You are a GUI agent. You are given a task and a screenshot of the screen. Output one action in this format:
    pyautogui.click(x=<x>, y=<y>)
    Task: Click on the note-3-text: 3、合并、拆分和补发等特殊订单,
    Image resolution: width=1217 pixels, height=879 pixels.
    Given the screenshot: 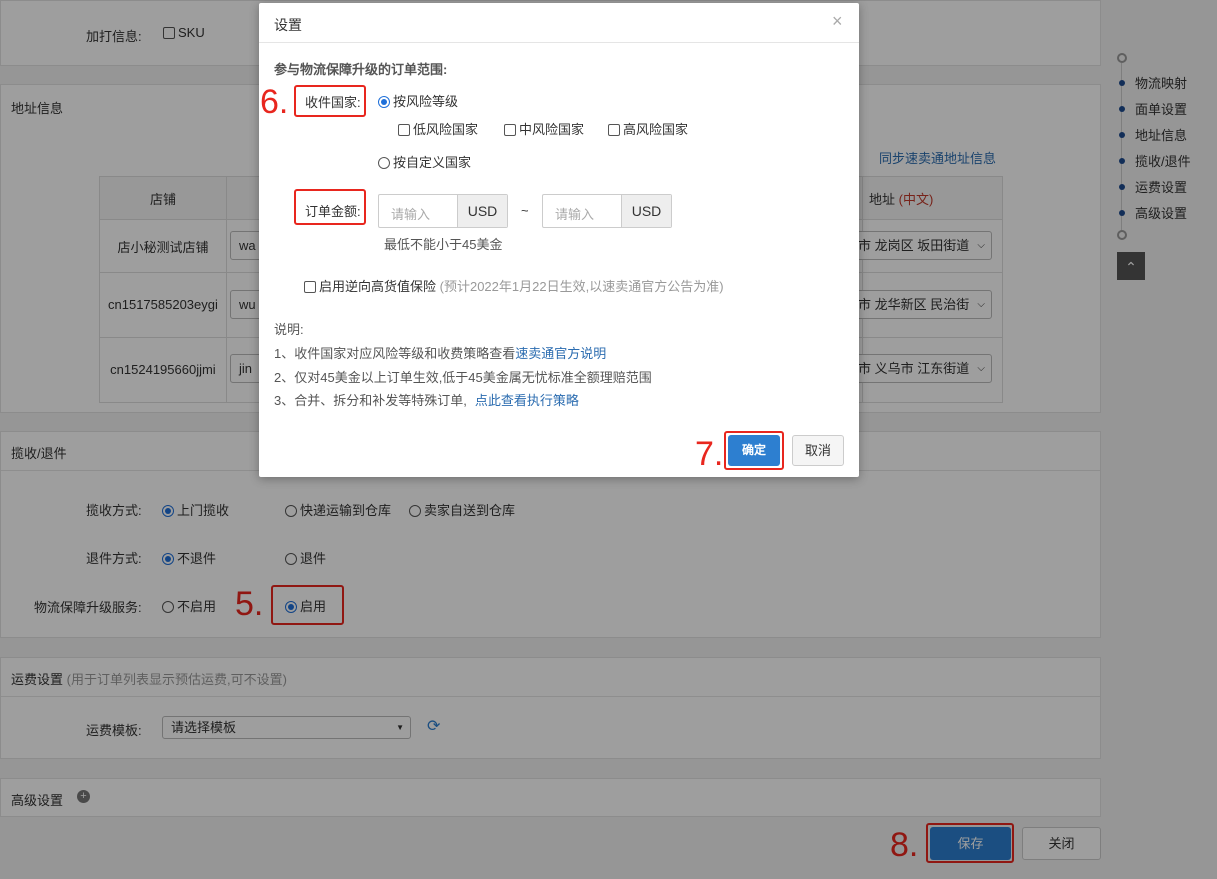 What is the action you would take?
    pyautogui.click(x=370, y=400)
    